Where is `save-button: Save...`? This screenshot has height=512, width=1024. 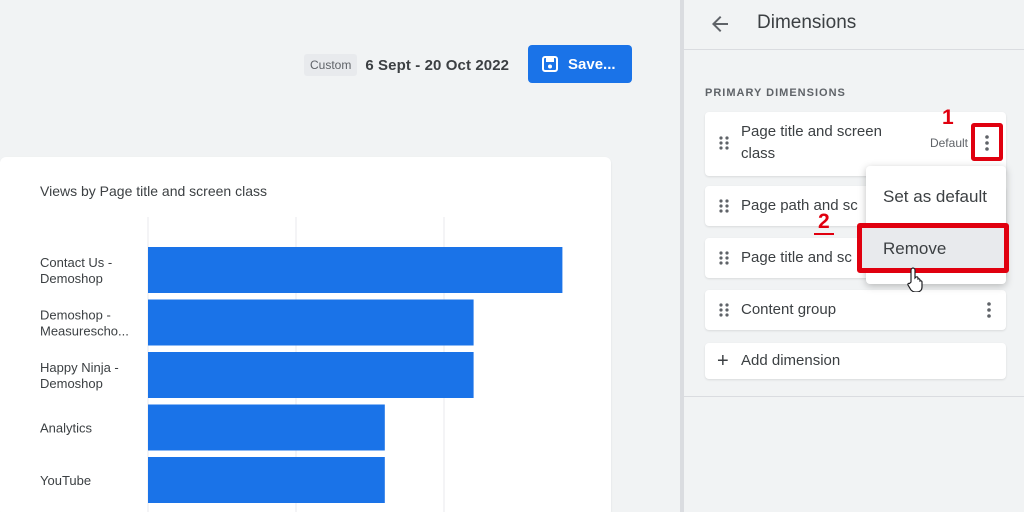 save-button: Save... is located at coordinates (580, 64).